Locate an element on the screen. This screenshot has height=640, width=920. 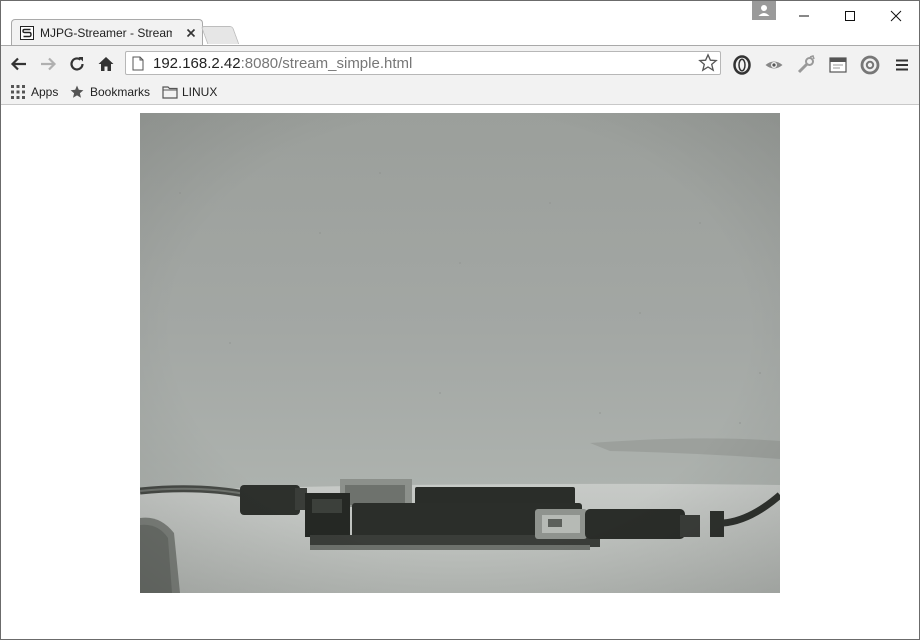
bookmark-bookmarks: Bookmarks is located at coordinates (110, 92).